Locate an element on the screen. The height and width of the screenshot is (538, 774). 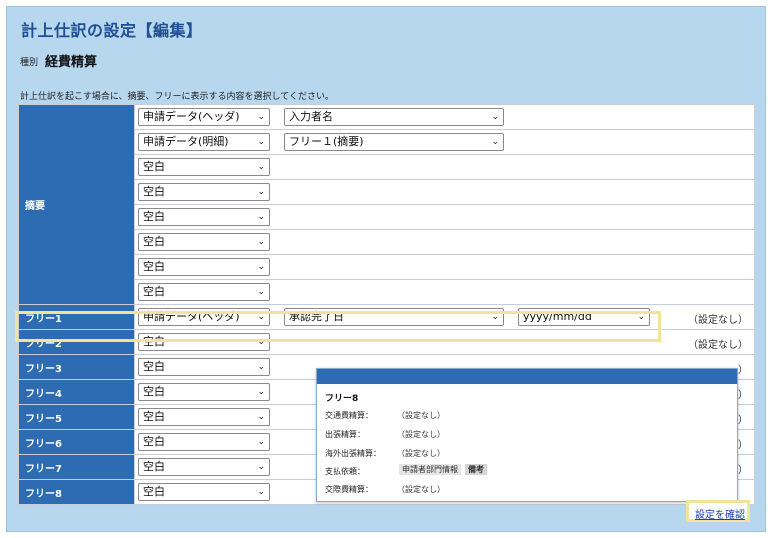
select-value: yyyy/mm/dd is located at coordinates (557, 316).